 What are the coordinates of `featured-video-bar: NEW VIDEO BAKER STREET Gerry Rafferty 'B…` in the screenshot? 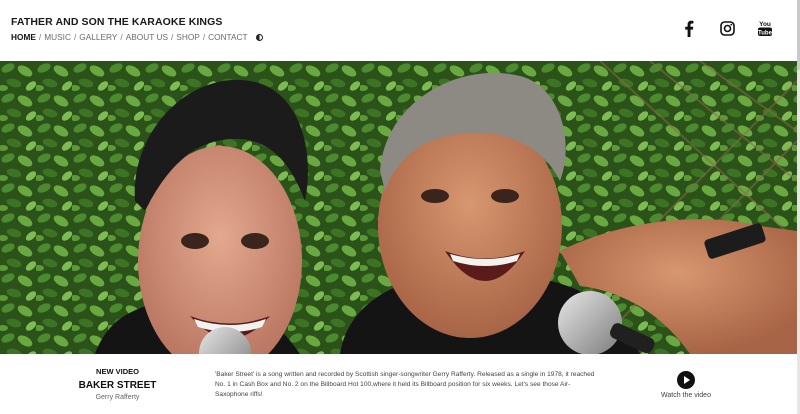 It's located at (398, 384).